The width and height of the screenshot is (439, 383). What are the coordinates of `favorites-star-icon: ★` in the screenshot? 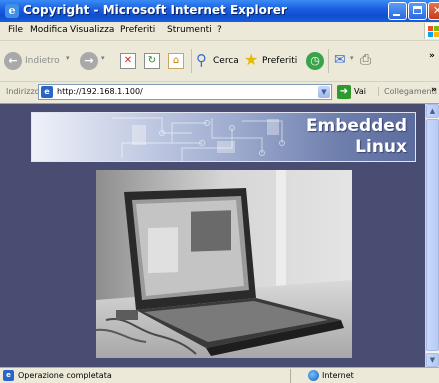 It's located at (251, 59).